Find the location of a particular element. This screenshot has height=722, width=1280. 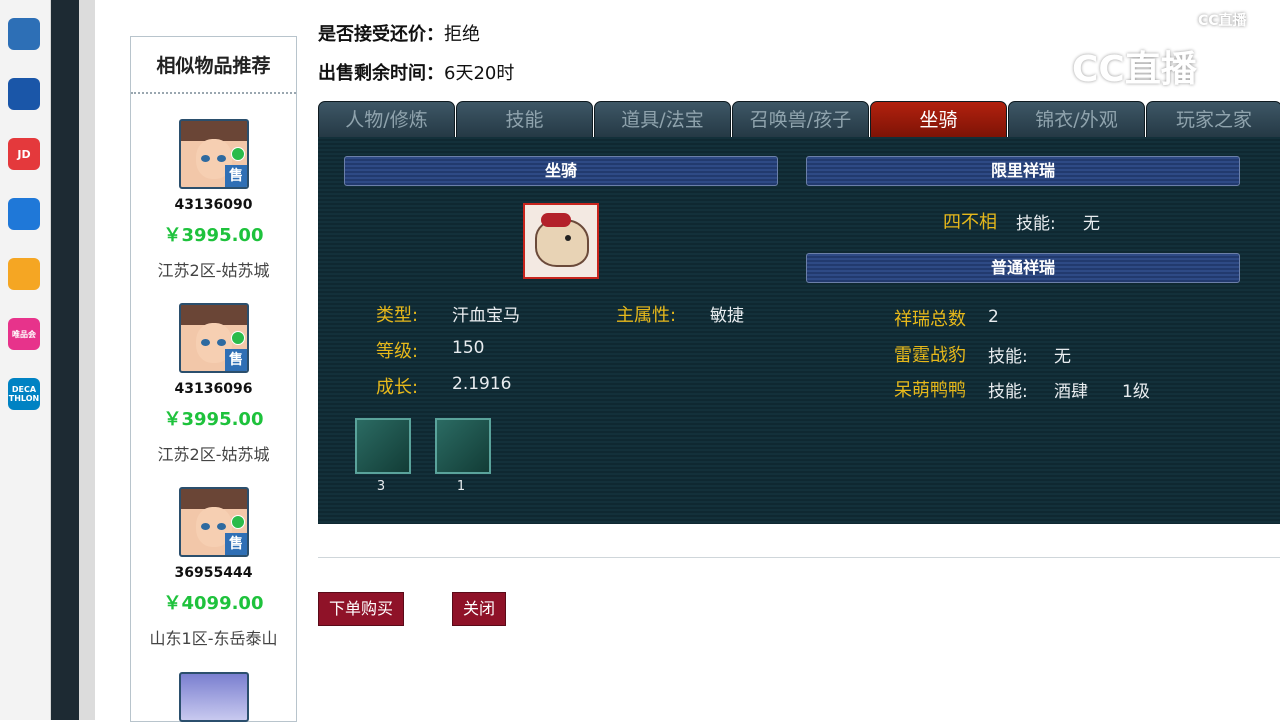

sidebar-title: 相似物品推荐 is located at coordinates (213, 65).